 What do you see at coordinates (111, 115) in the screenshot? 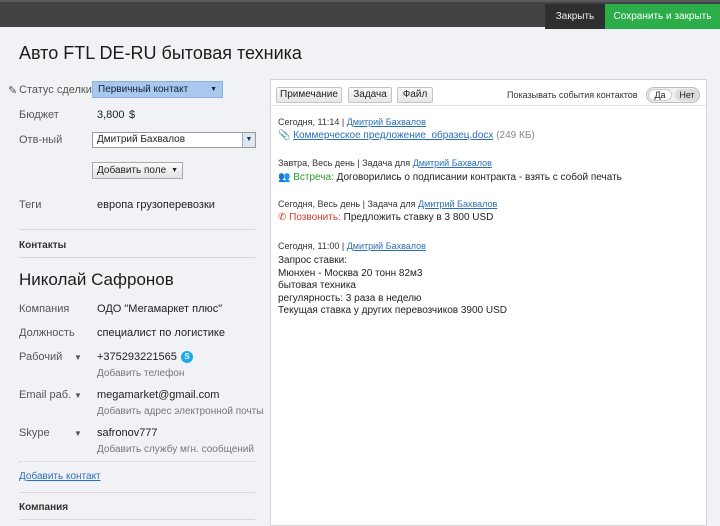
I see `budget-value: 3,800` at bounding box center [111, 115].